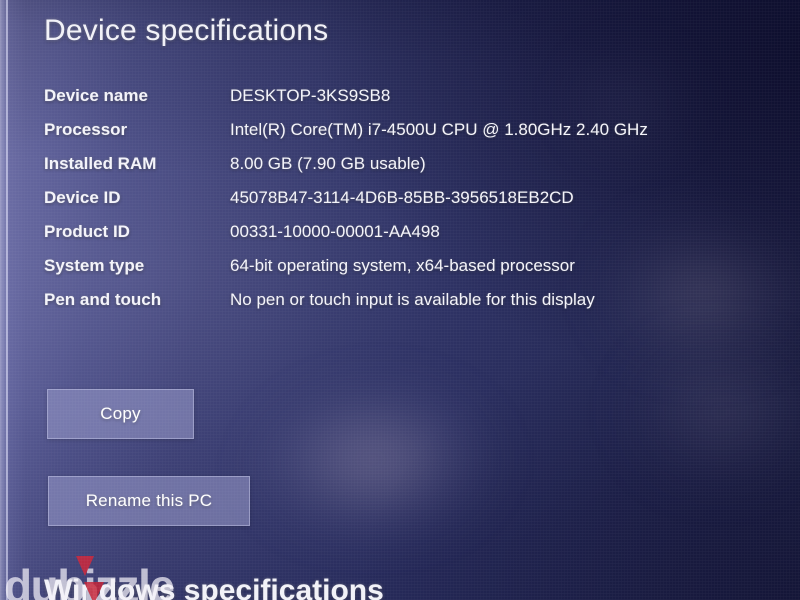 Image resolution: width=800 pixels, height=600 pixels. What do you see at coordinates (414, 103) in the screenshot?
I see `table-row: Device name DESKTOP-3KS9SB8` at bounding box center [414, 103].